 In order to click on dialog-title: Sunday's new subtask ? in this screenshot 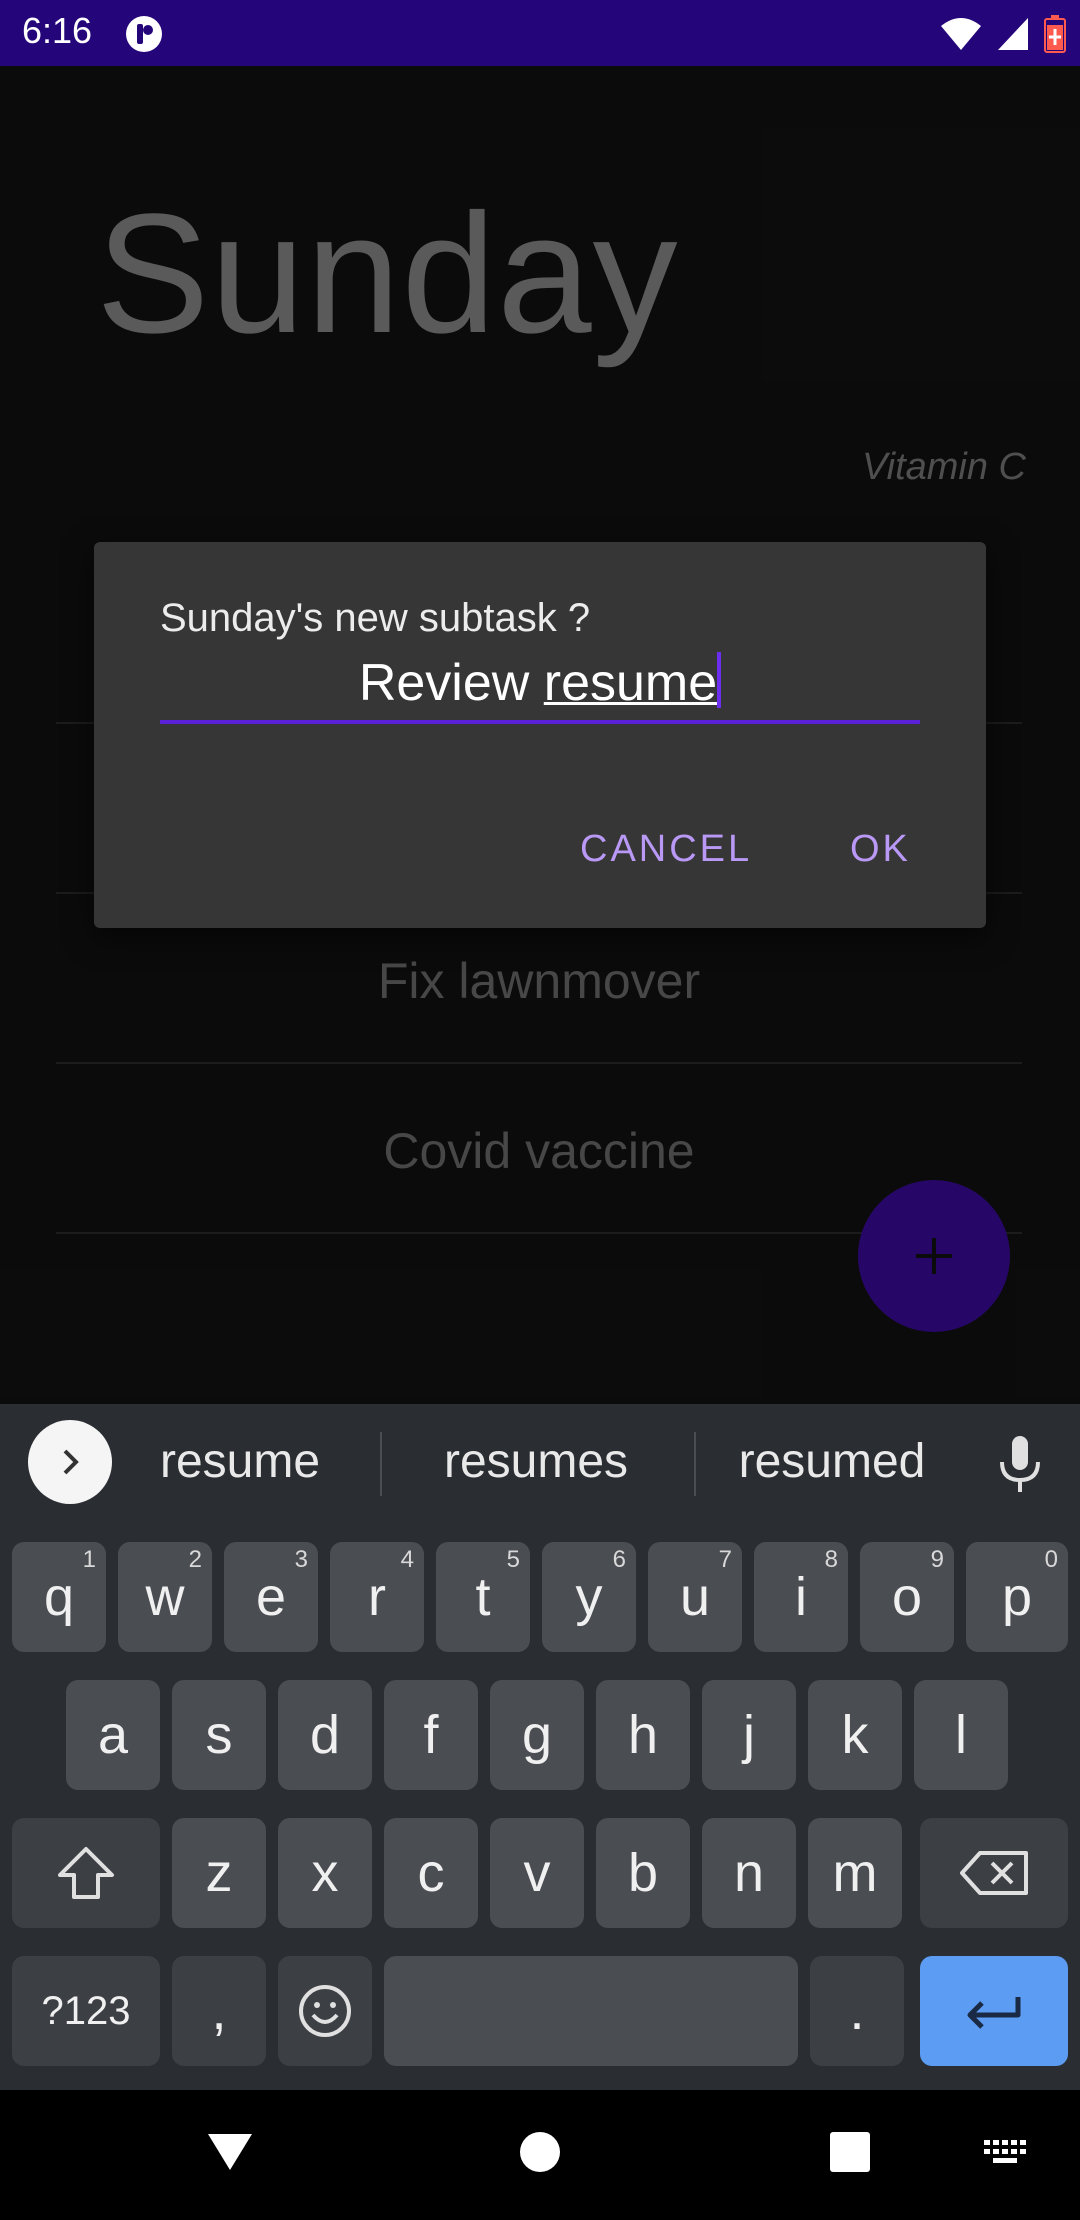, I will do `click(375, 618)`.